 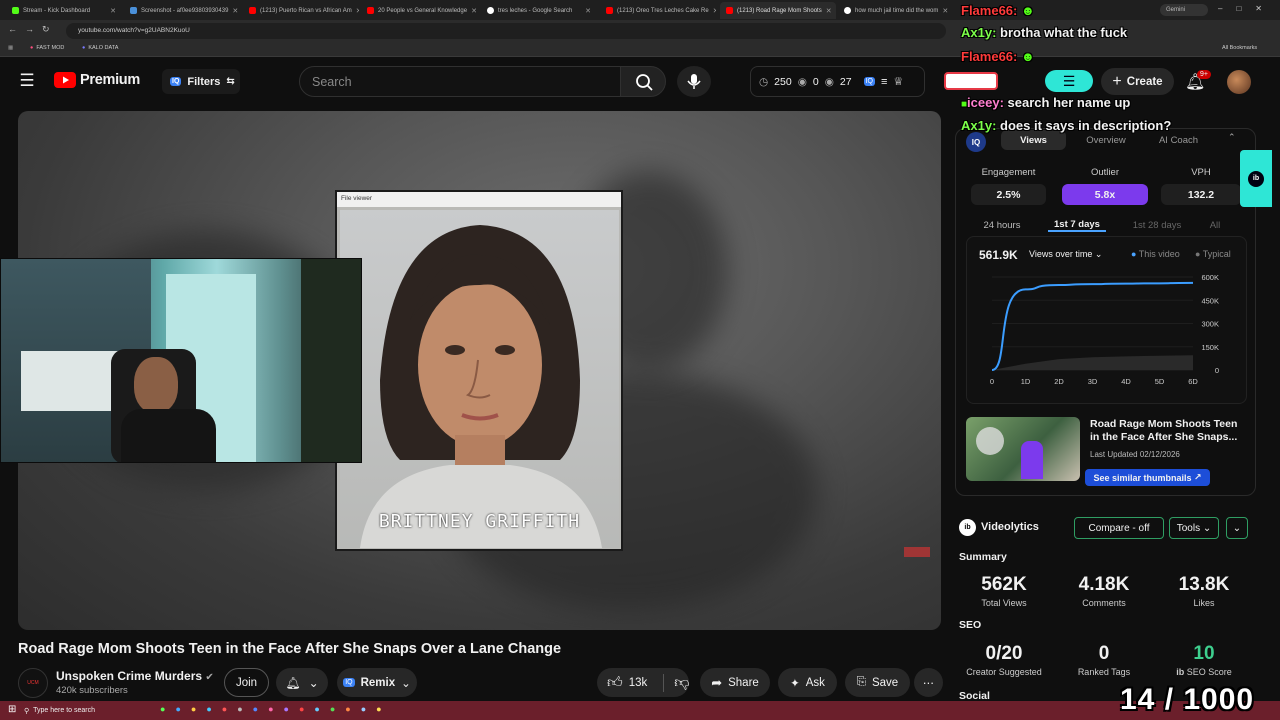 I want to click on tools-button: Tools ⌄, so click(x=1194, y=528).